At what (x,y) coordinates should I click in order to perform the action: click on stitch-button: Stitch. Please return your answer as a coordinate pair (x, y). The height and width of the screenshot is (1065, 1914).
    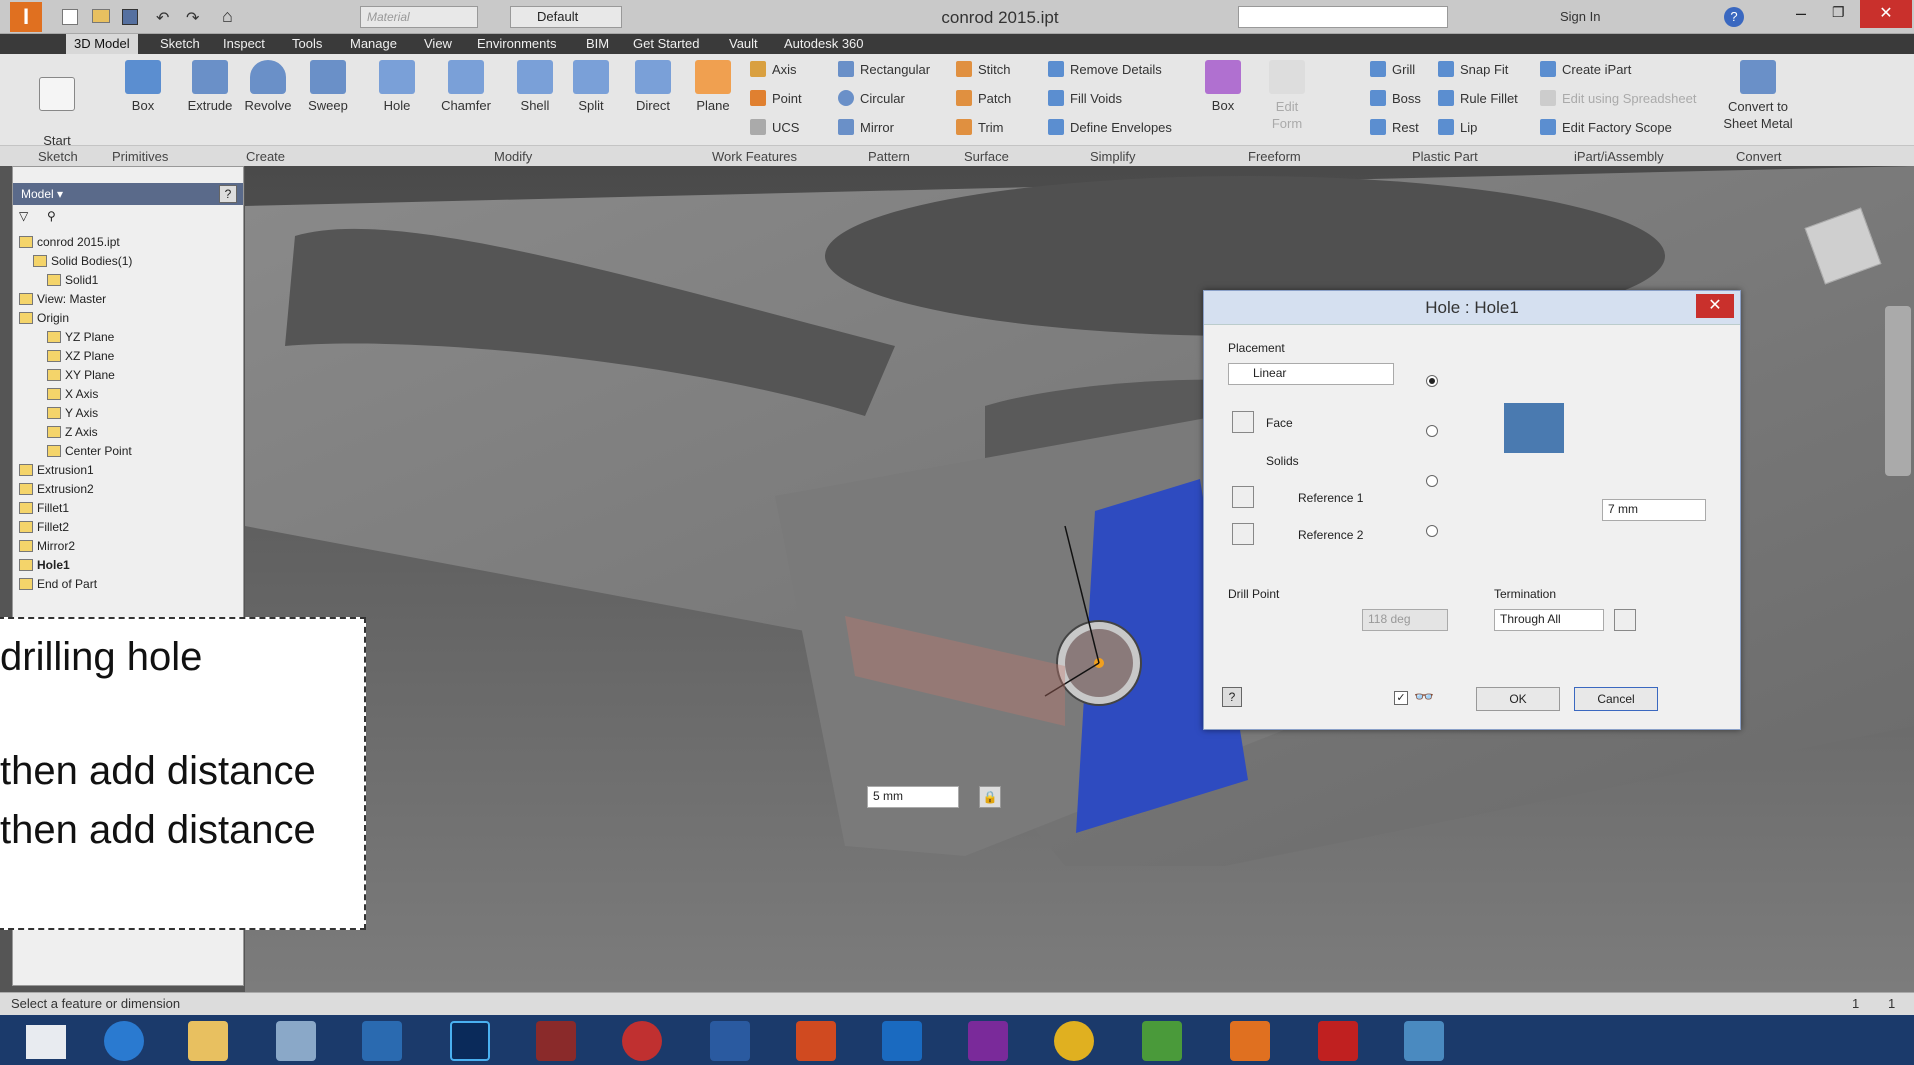
    Looking at the image, I should click on (983, 69).